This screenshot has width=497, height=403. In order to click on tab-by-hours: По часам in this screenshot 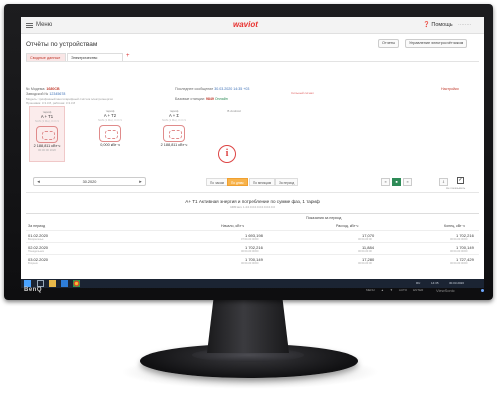, I will do `click(217, 182)`.